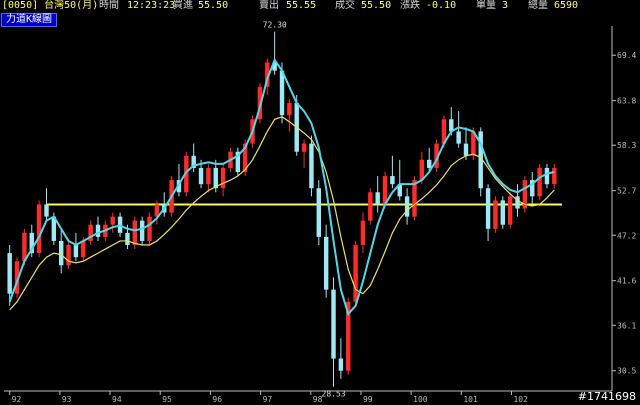 The image size is (640, 405). Describe the element at coordinates (626, 55) in the screenshot. I see `y-tick-label: 69.4` at that location.